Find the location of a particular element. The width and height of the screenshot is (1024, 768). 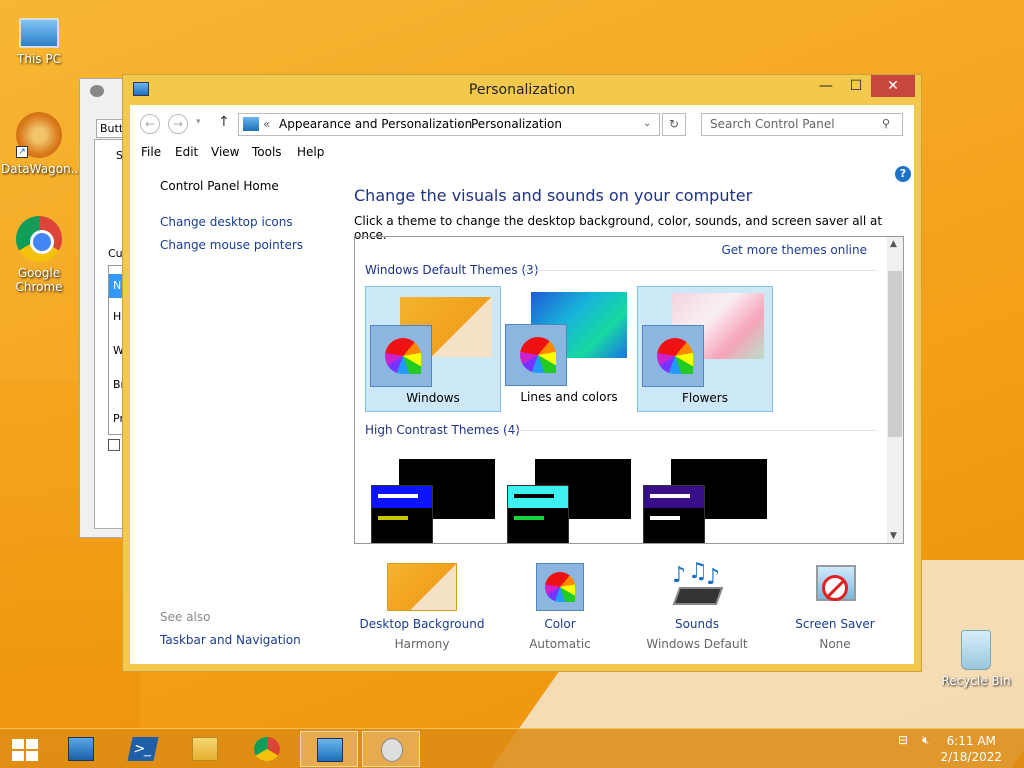

taskbar-server-manager is located at coordinates (80, 749).